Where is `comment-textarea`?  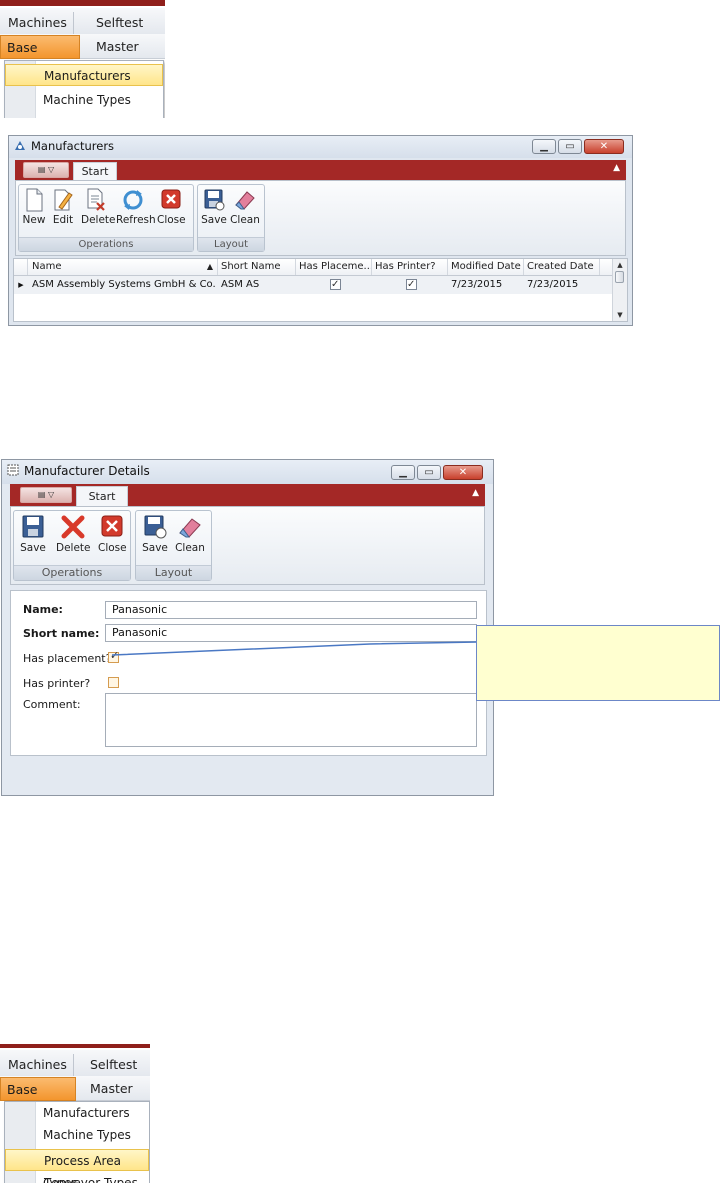 comment-textarea is located at coordinates (291, 720).